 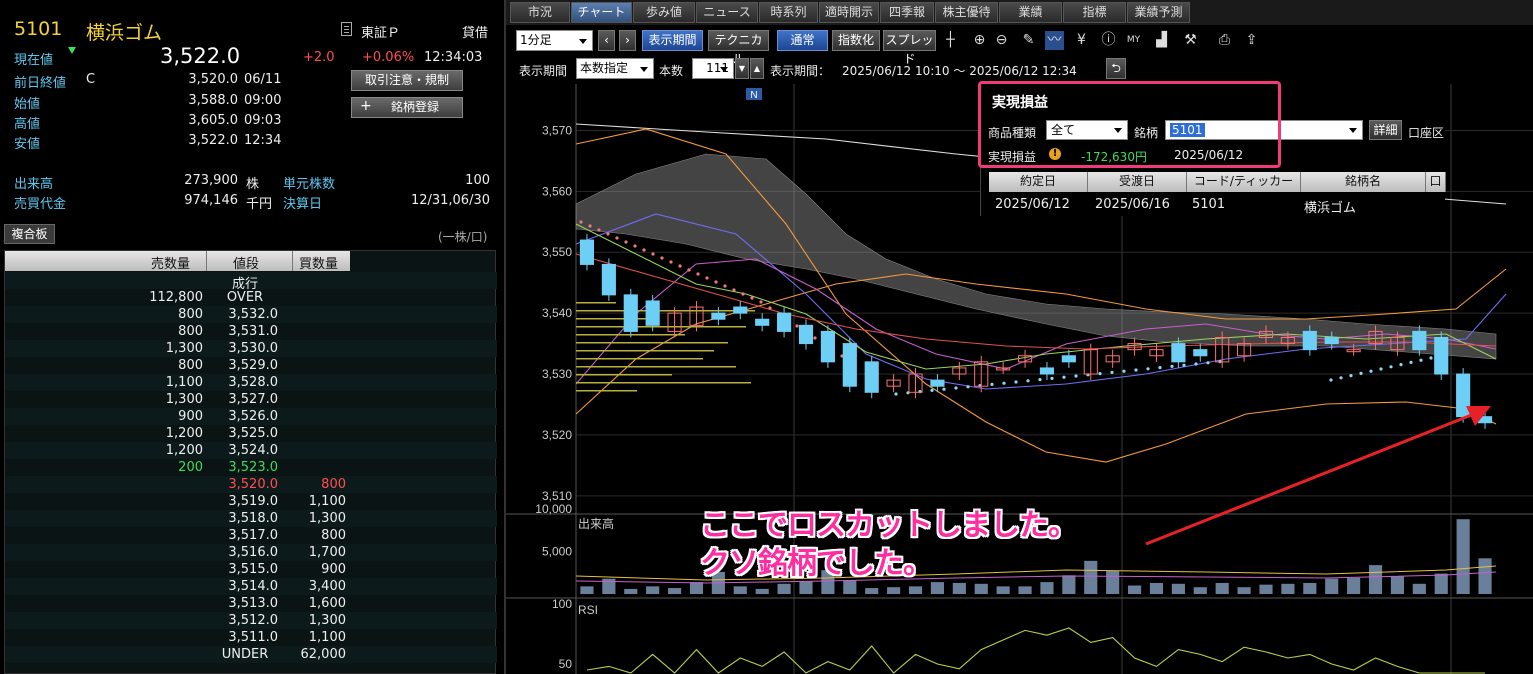 I want to click on board-row: 3,512.0 1,300, so click(x=251, y=620).